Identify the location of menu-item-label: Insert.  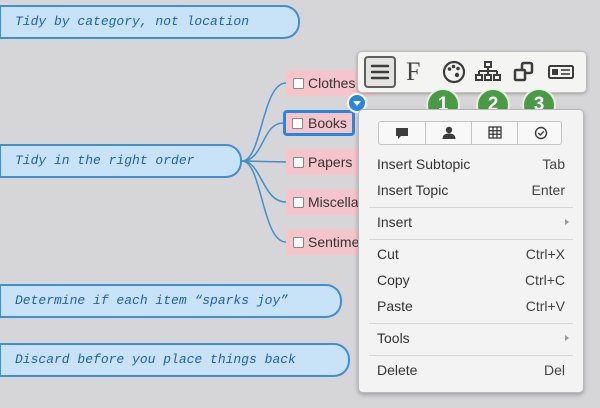
(395, 222).